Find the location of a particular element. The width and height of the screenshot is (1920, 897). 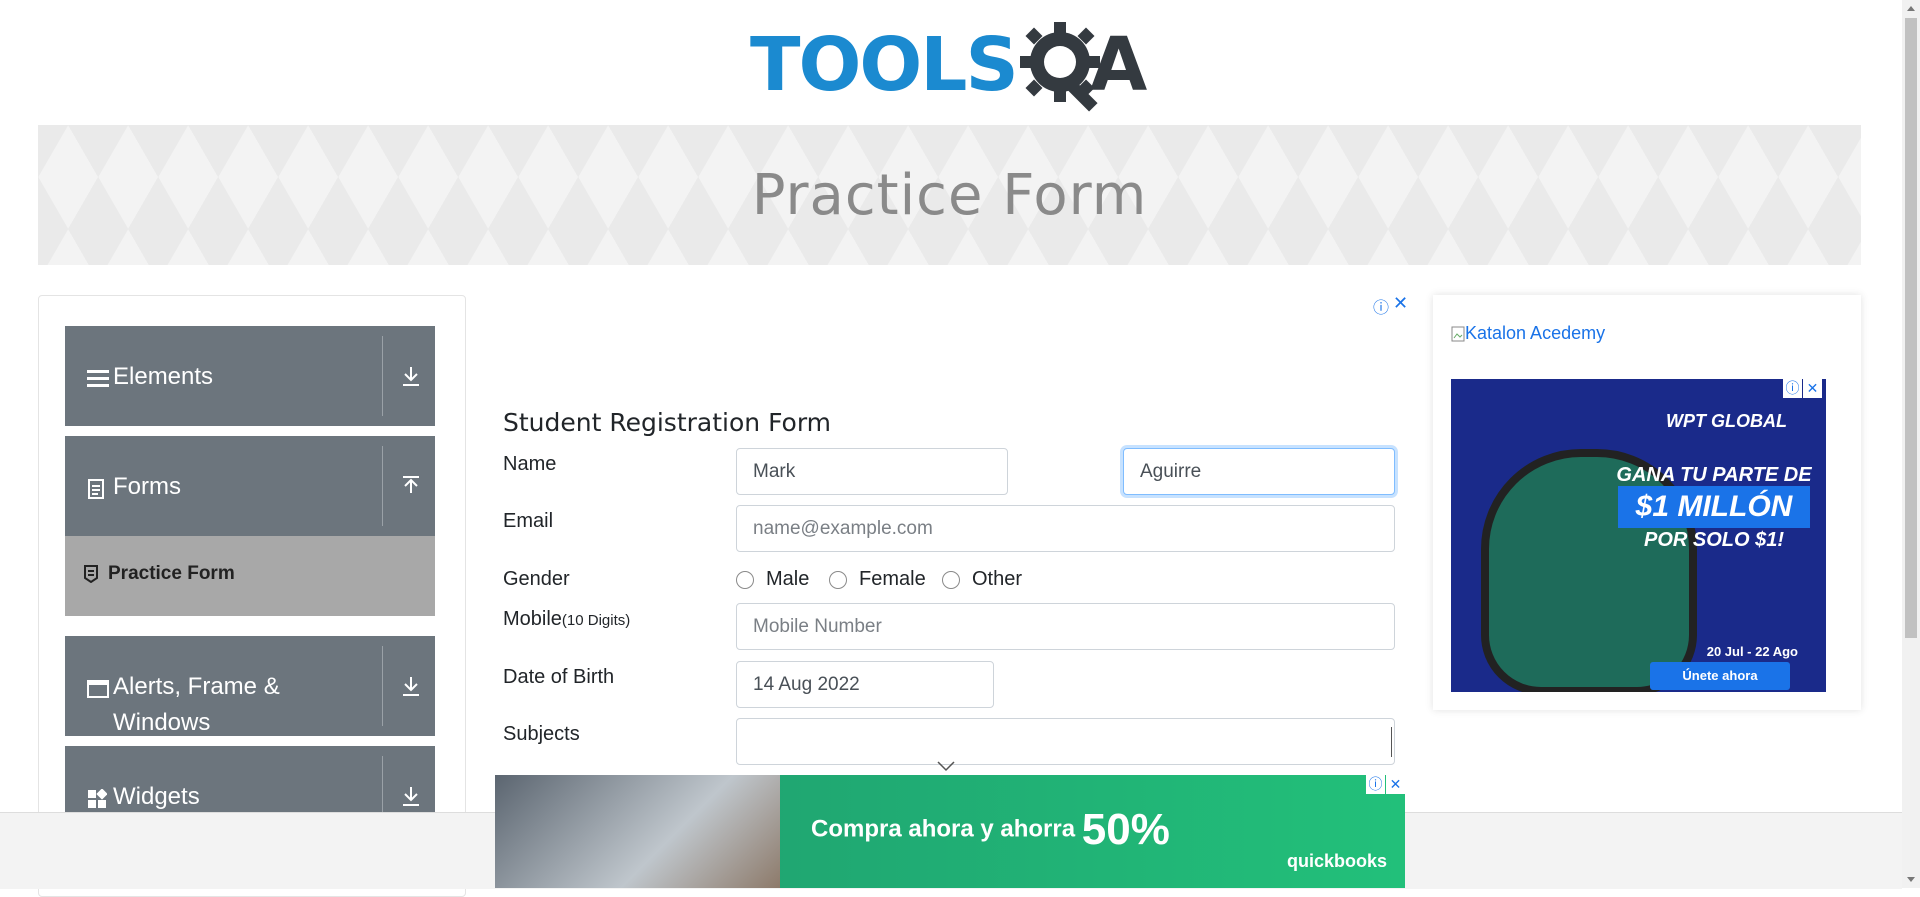

email-label: Email is located at coordinates (528, 521).